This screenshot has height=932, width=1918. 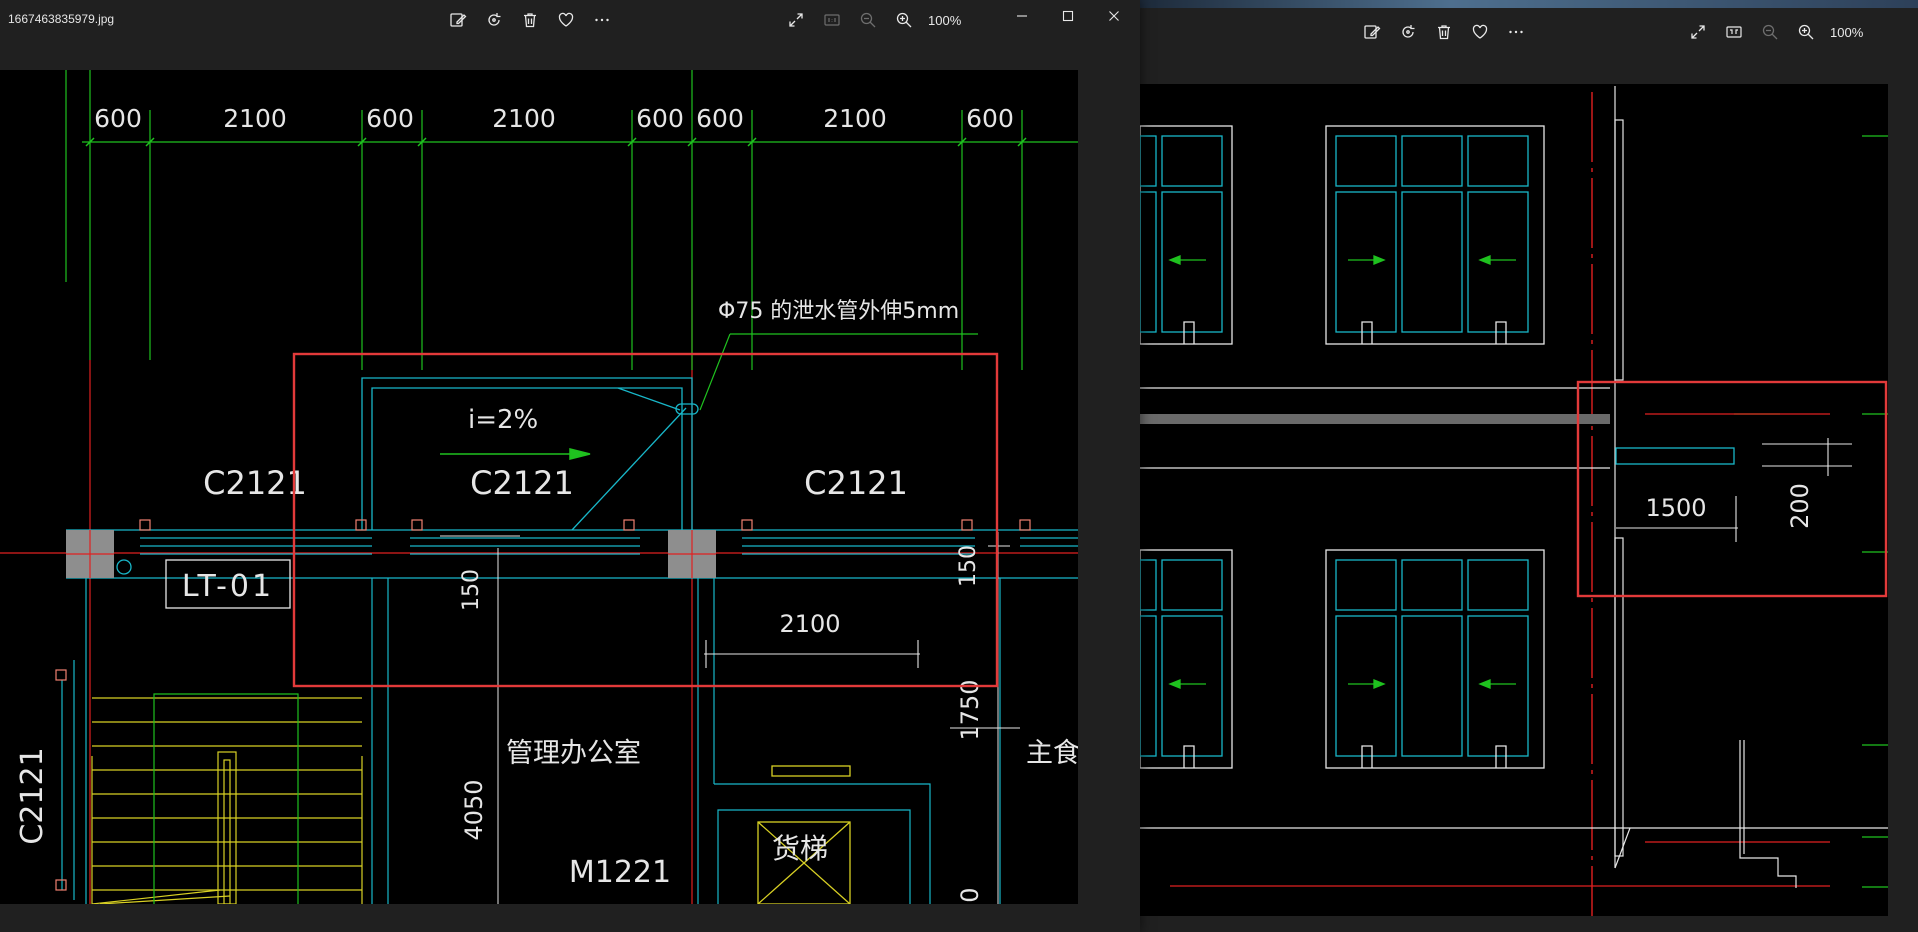 What do you see at coordinates (1733, 457) in the screenshot?
I see `cantilever-plate` at bounding box center [1733, 457].